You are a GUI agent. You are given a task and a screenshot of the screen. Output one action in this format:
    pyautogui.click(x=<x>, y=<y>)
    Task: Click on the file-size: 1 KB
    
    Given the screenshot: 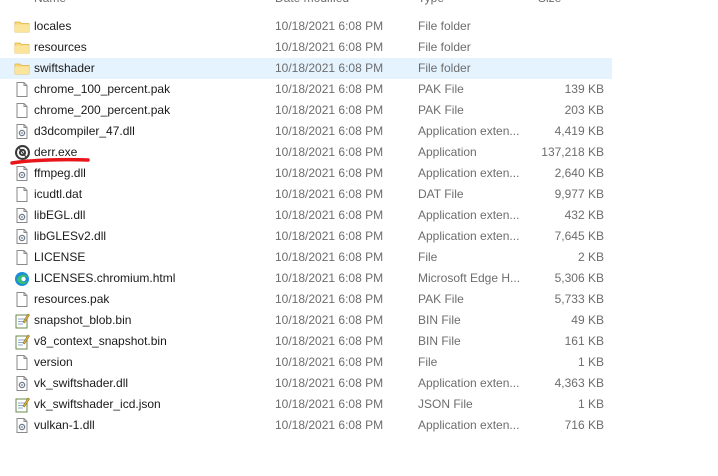 What is the action you would take?
    pyautogui.click(x=590, y=362)
    